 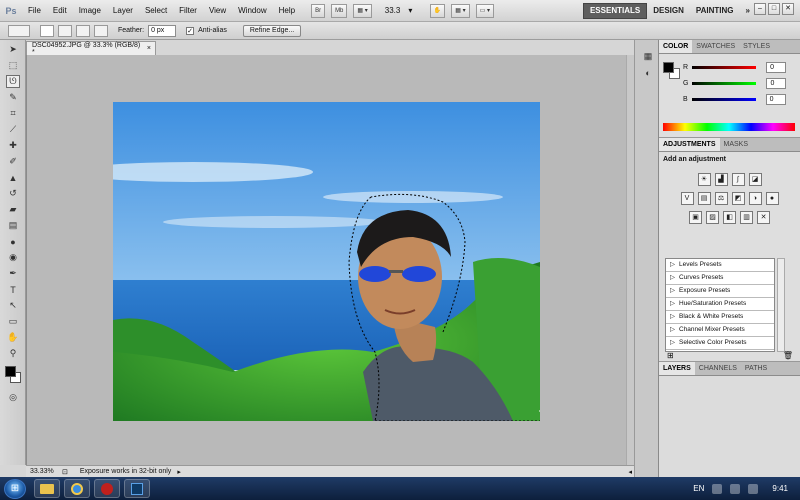 What do you see at coordinates (65, 472) in the screenshot?
I see `status-menu-icon: ⊡` at bounding box center [65, 472].